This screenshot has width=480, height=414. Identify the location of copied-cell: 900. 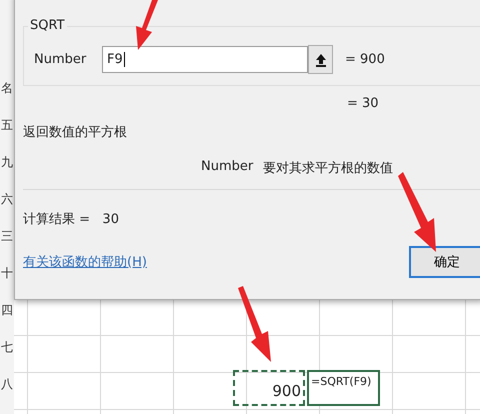
(269, 388).